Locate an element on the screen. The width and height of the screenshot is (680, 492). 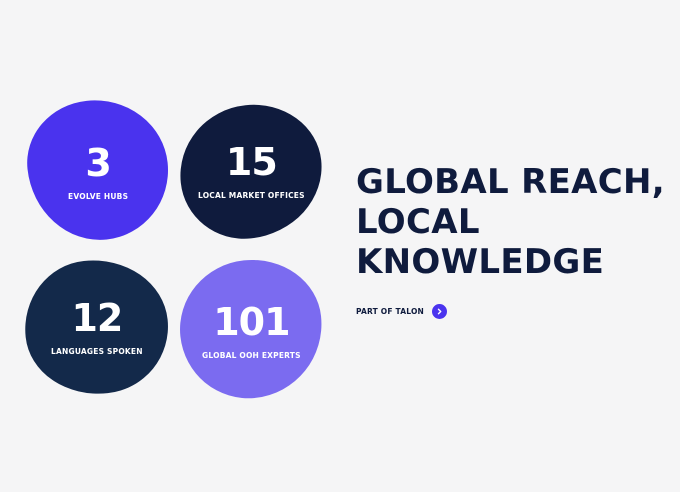
page-headline: GLOBAL REACH, LOCAL KNOWLEDGE is located at coordinates (511, 222).